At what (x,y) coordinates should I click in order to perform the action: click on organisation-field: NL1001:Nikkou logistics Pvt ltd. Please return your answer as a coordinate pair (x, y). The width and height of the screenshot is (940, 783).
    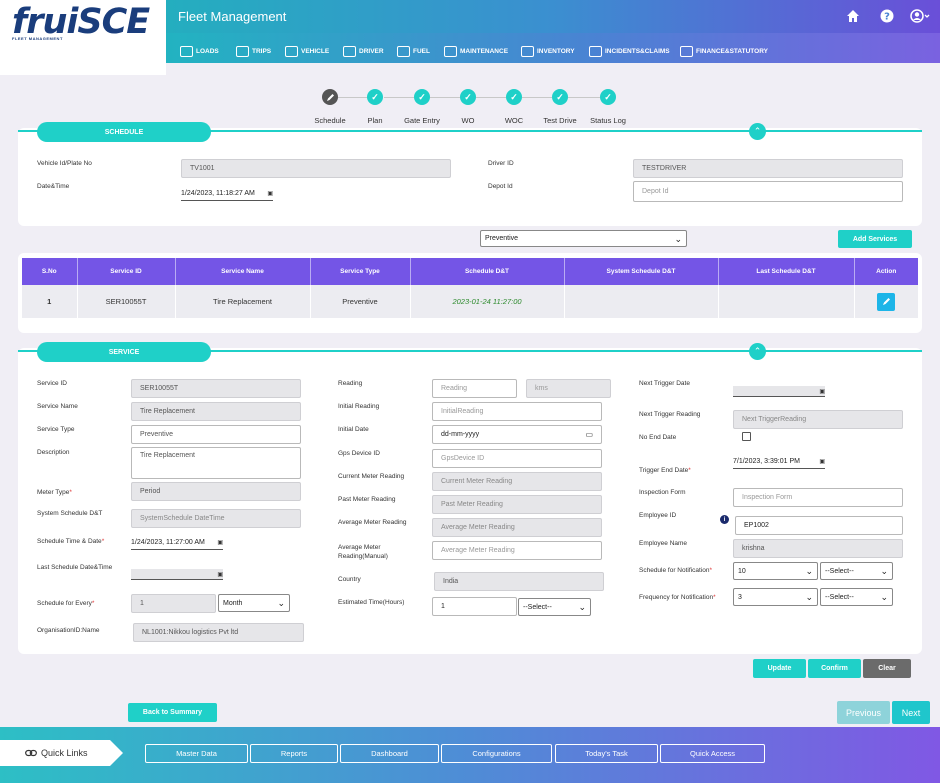
    Looking at the image, I should click on (218, 632).